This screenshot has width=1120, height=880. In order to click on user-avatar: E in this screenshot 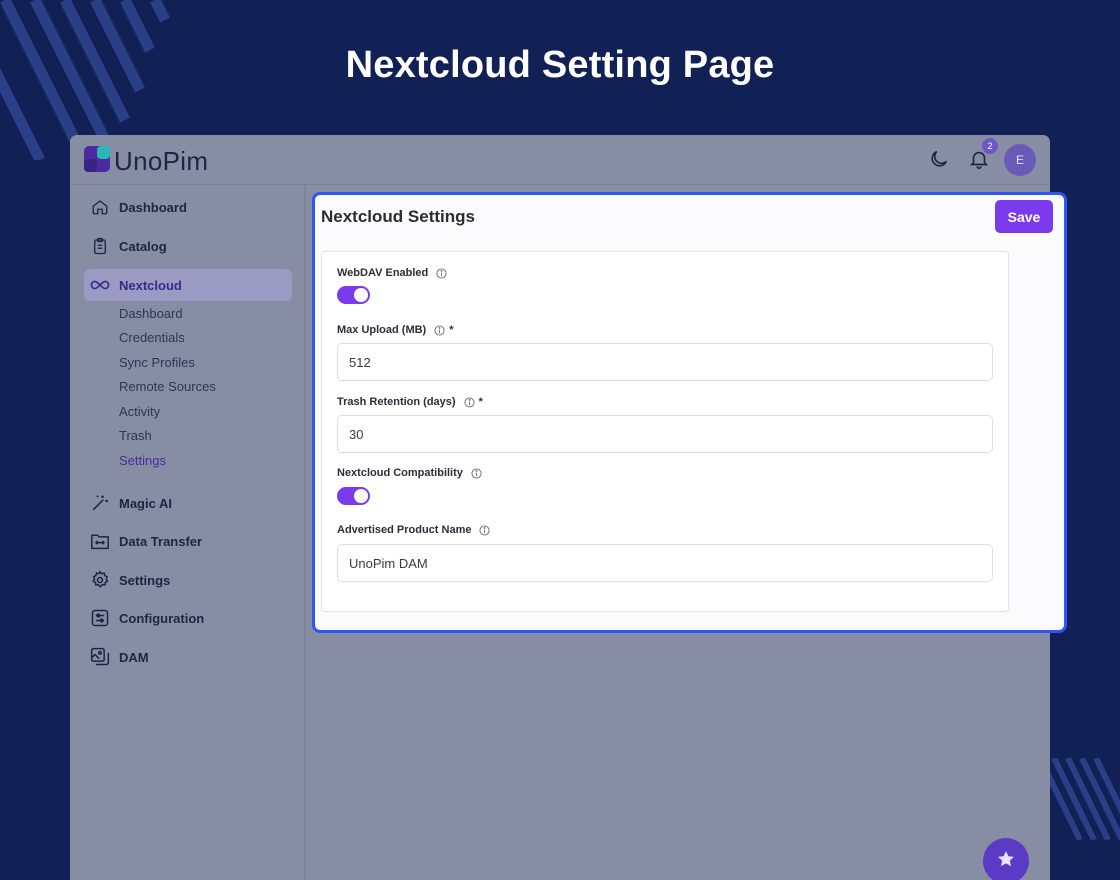, I will do `click(1020, 160)`.